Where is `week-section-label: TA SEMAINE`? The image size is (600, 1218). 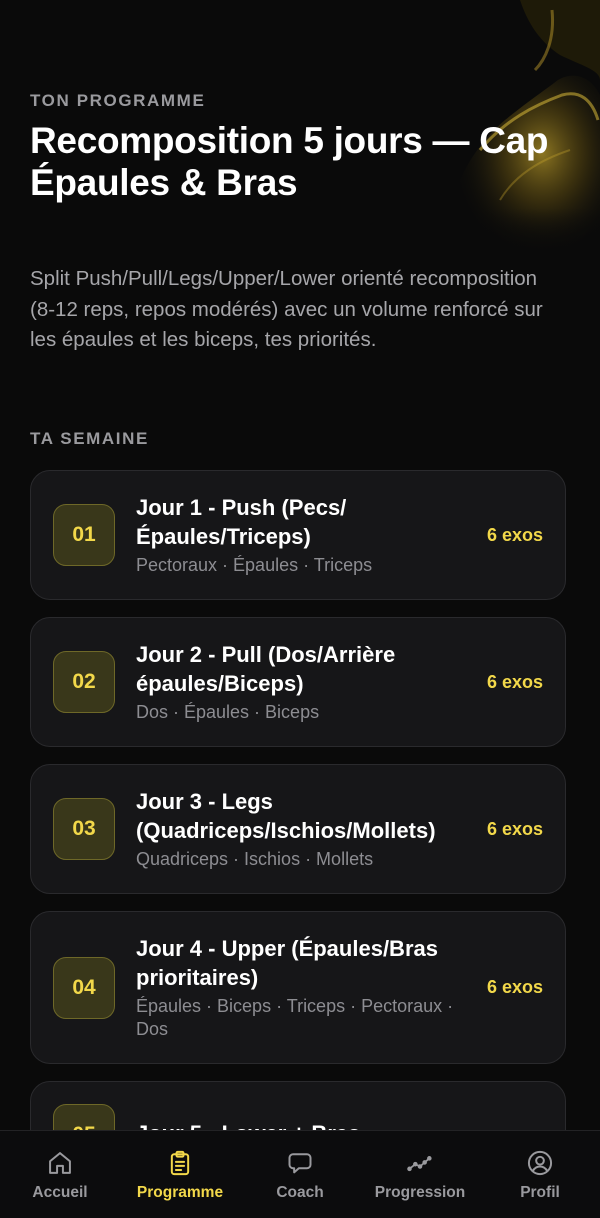
week-section-label: TA SEMAINE is located at coordinates (89, 438).